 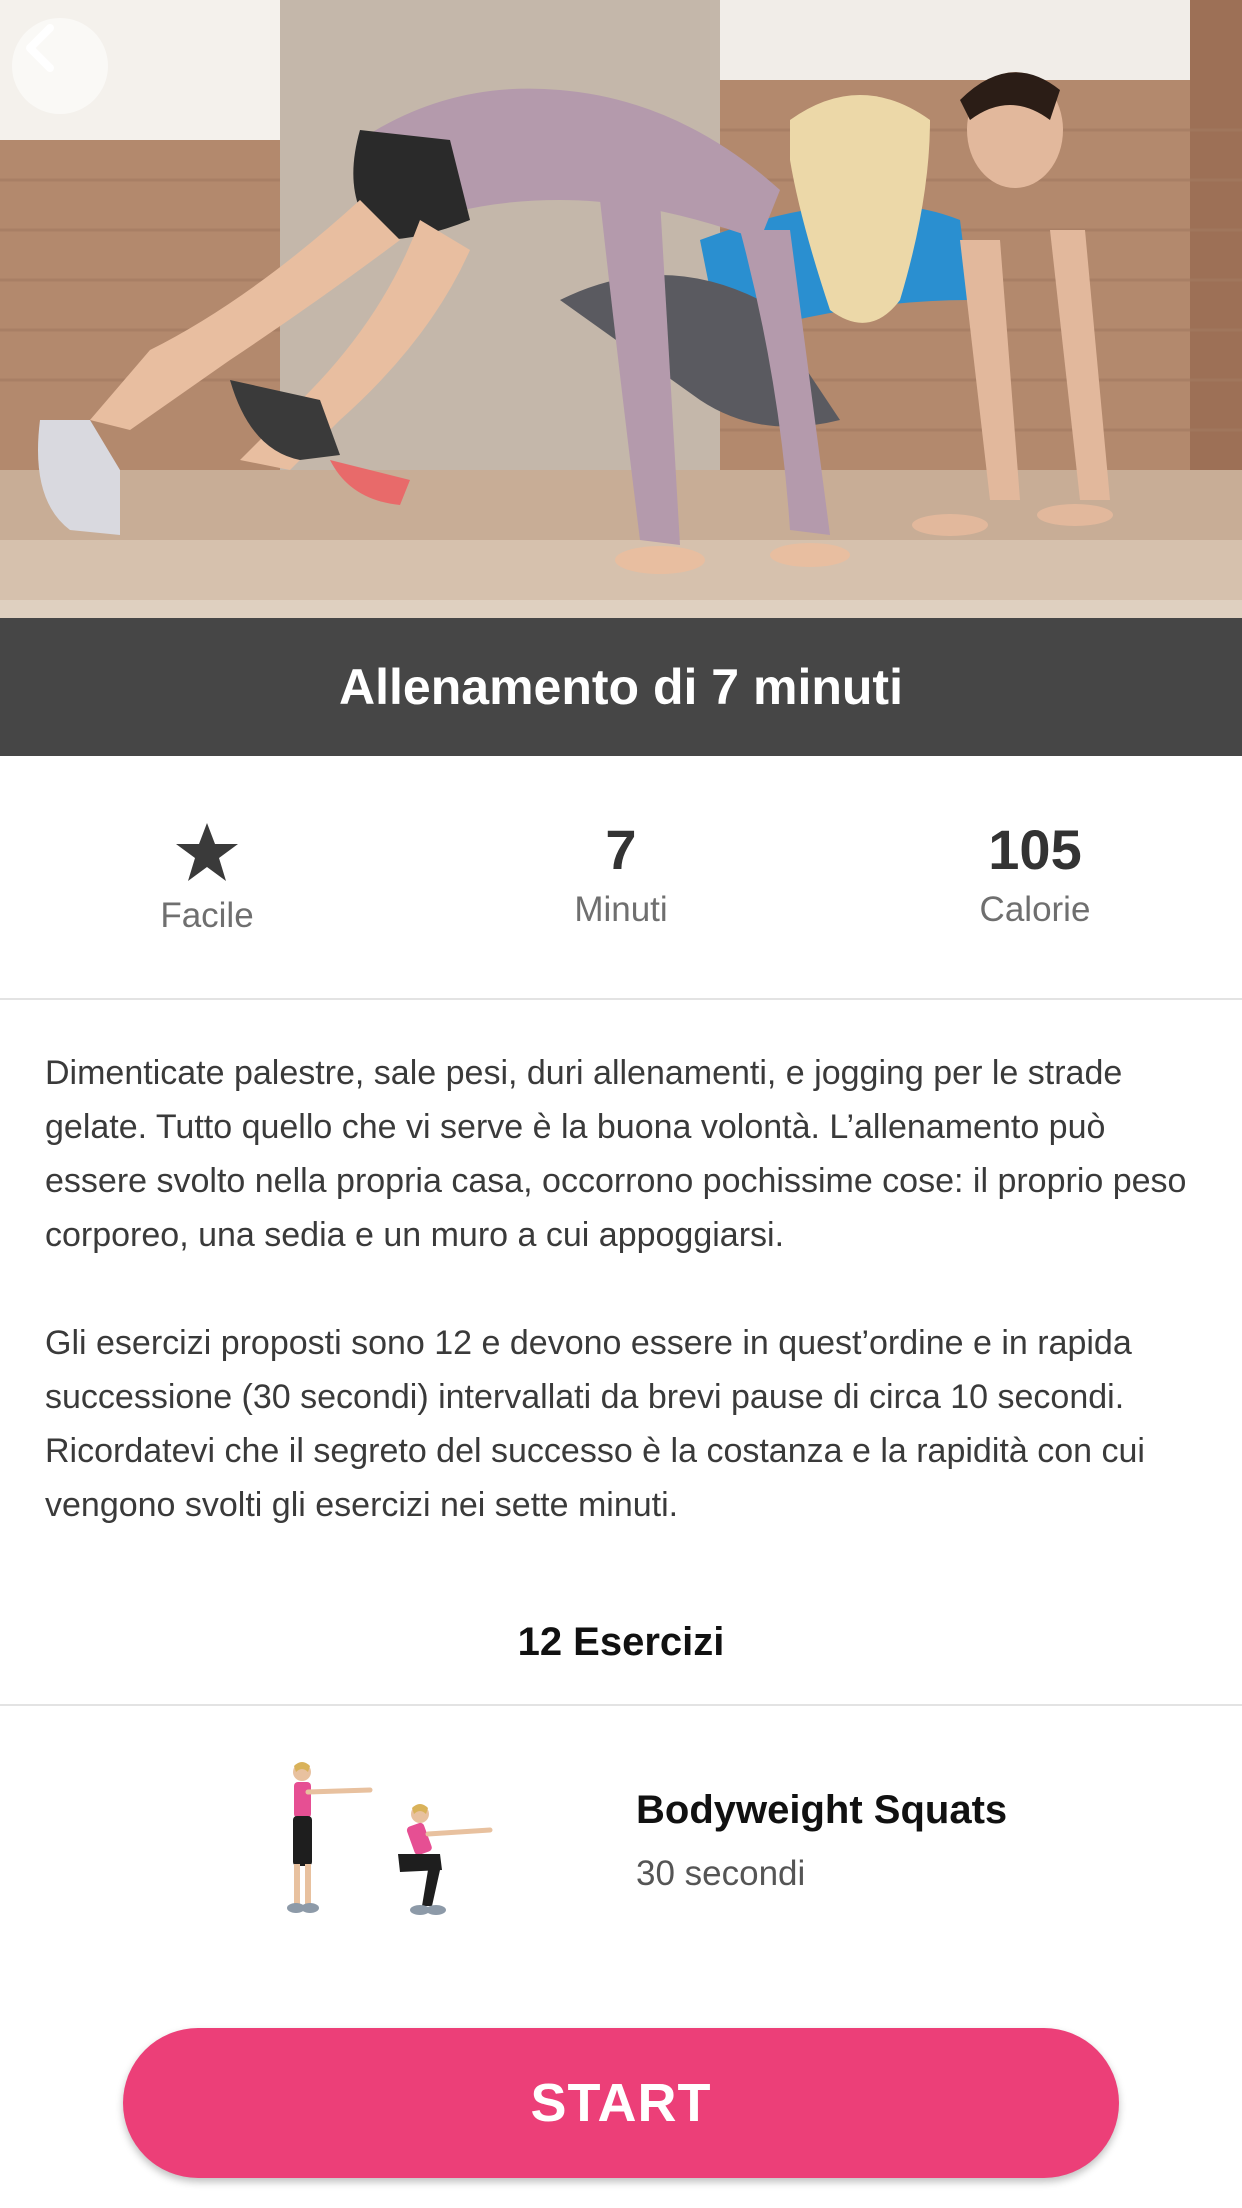 I want to click on exercise-duration: 30 secondi, so click(x=721, y=1873).